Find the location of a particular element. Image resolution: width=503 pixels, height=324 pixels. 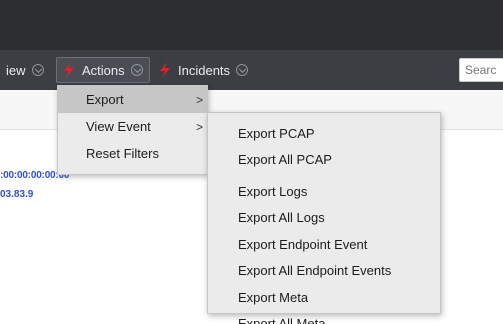

menu-item-view-event: View Event > is located at coordinates (132, 126).